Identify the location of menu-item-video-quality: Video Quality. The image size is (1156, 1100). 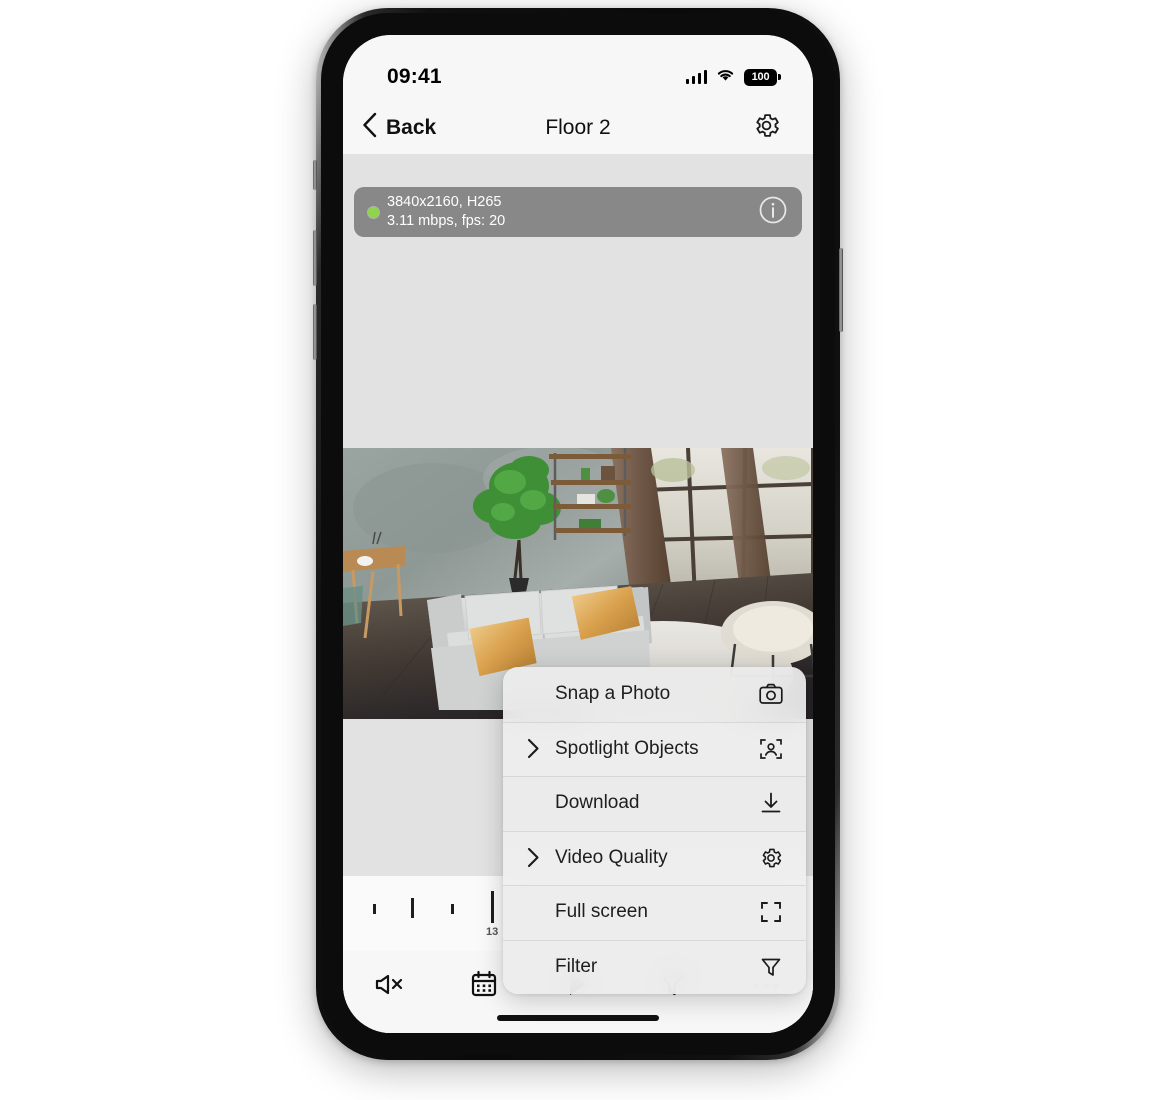
(654, 857).